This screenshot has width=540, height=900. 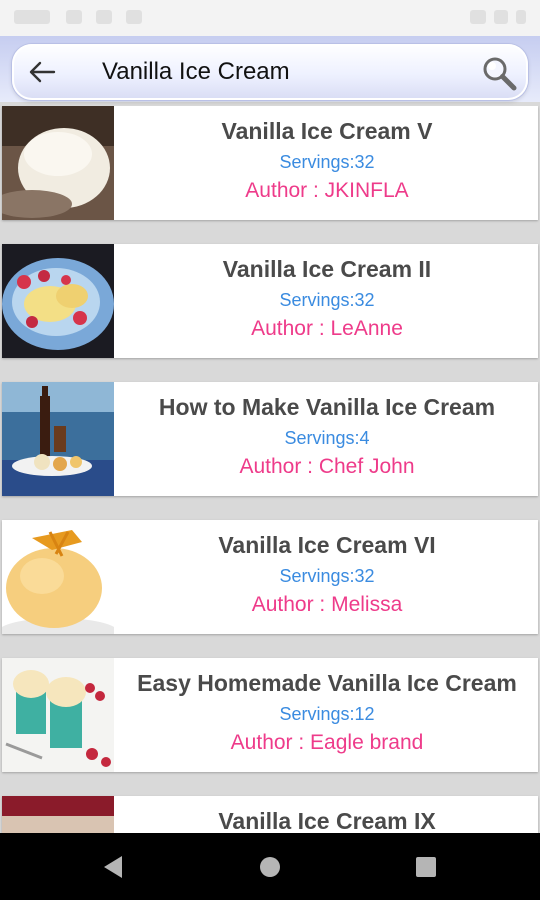 What do you see at coordinates (327, 466) in the screenshot?
I see `recipe-author: Author : Chef John` at bounding box center [327, 466].